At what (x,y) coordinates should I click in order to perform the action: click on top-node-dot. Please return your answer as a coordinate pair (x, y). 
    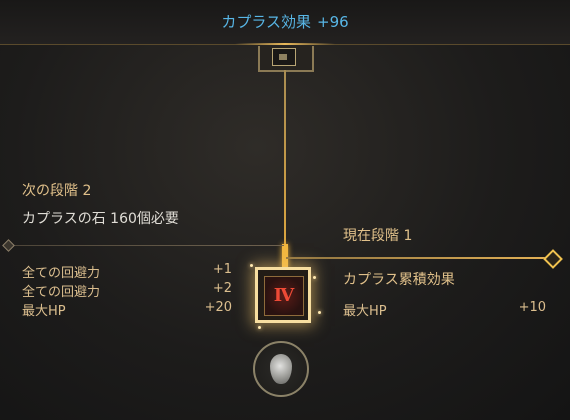
    Looking at the image, I should click on (283, 57).